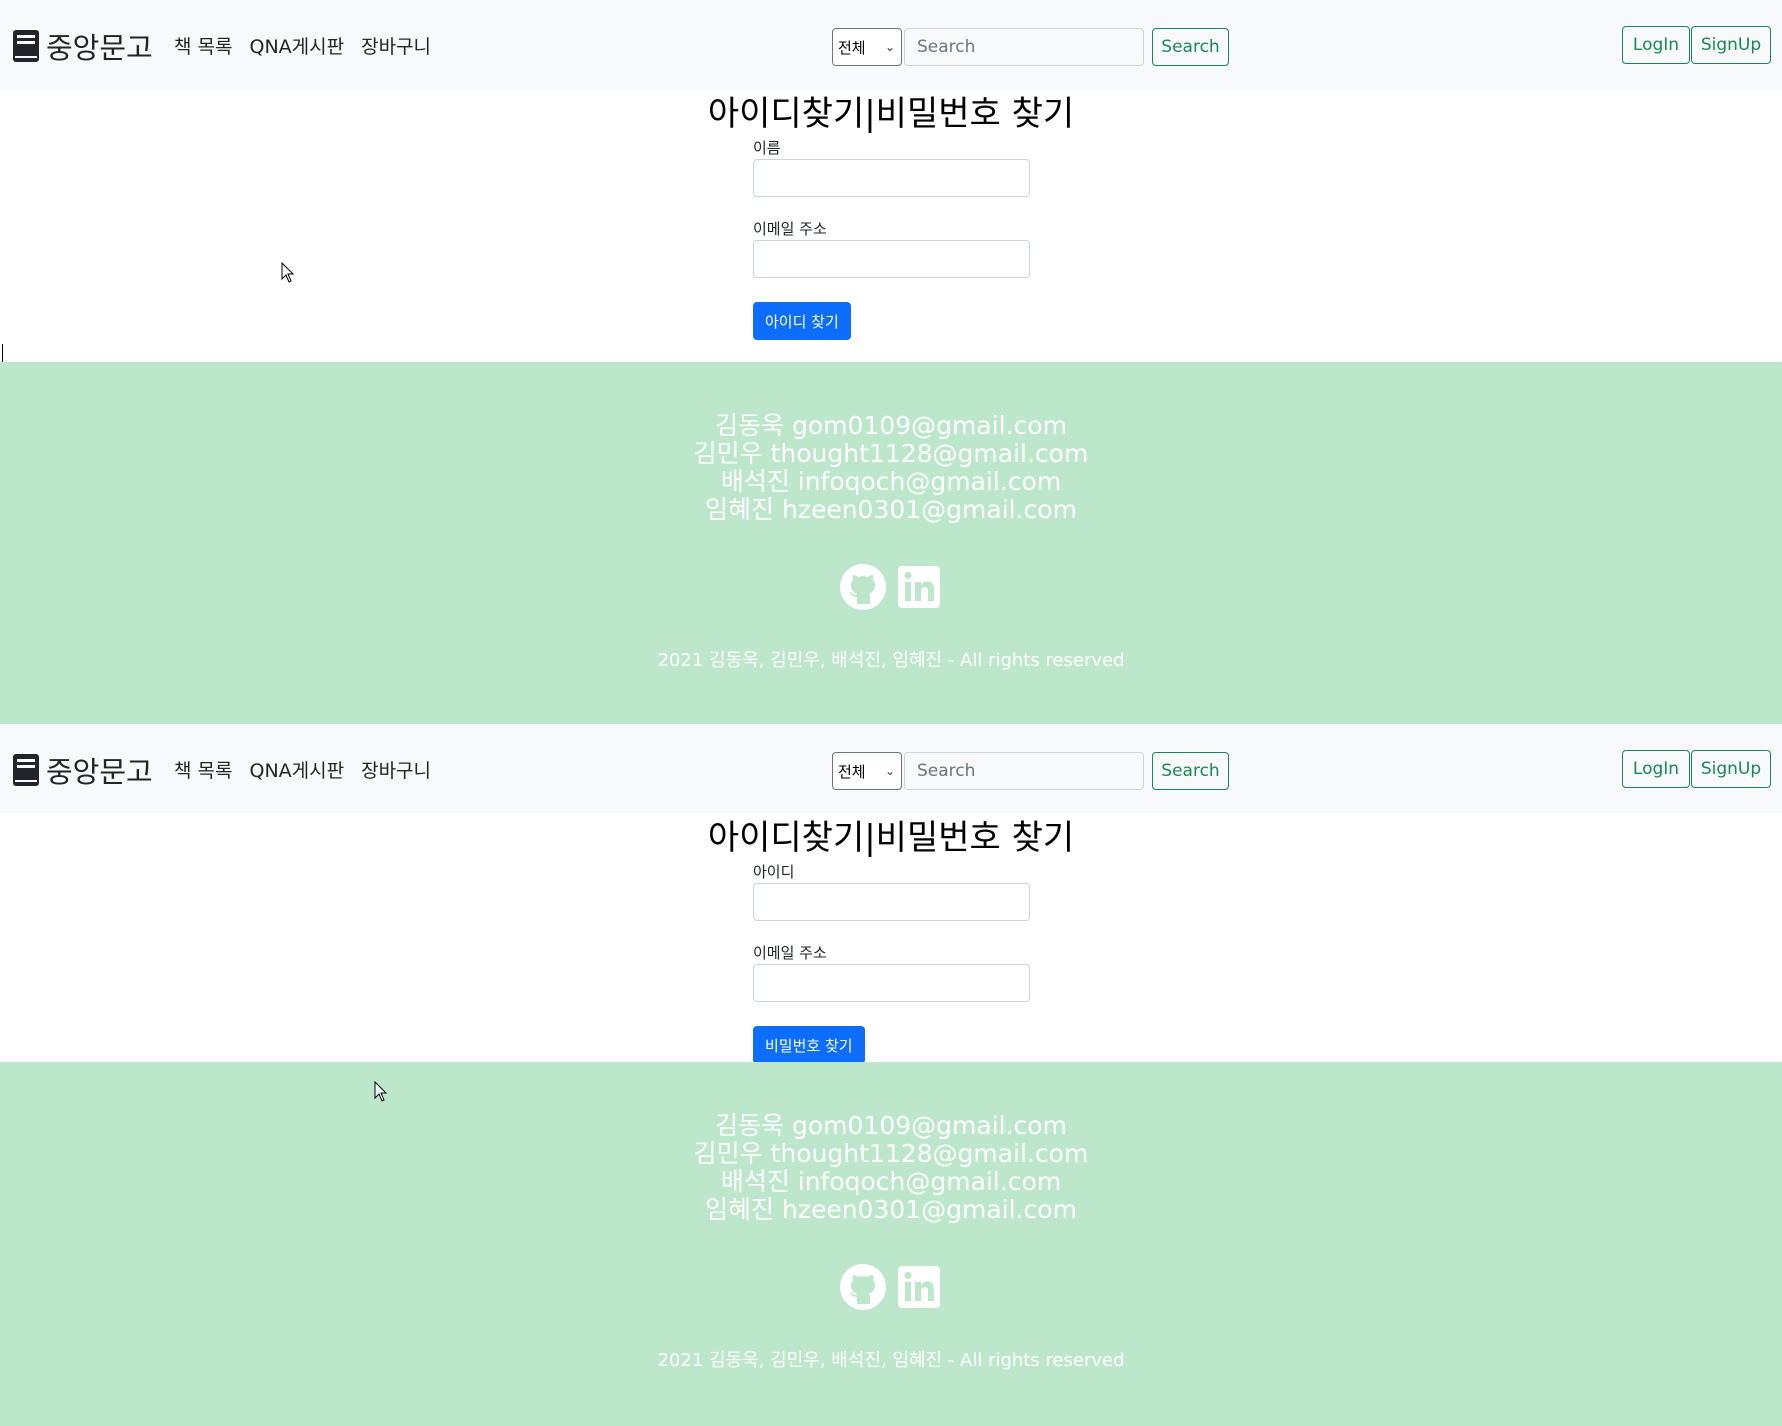  What do you see at coordinates (891, 178) in the screenshot?
I see `name-input` at bounding box center [891, 178].